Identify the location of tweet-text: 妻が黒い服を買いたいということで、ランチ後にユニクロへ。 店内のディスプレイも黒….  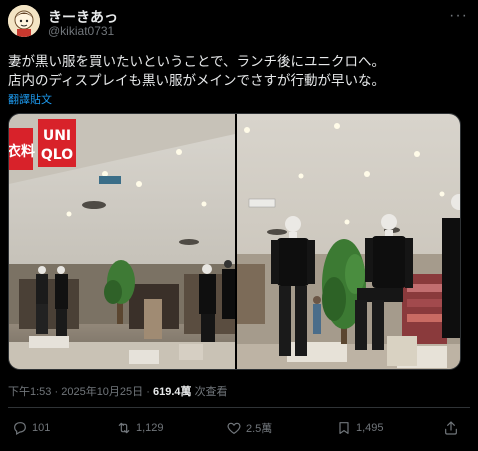
(239, 71).